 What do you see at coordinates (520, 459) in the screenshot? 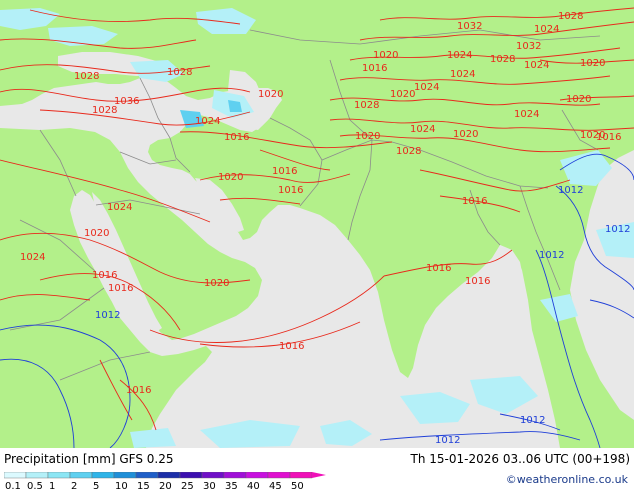
I see `valid-time: Th 15-01-2026 03..06 UTC (00+198)` at bounding box center [520, 459].